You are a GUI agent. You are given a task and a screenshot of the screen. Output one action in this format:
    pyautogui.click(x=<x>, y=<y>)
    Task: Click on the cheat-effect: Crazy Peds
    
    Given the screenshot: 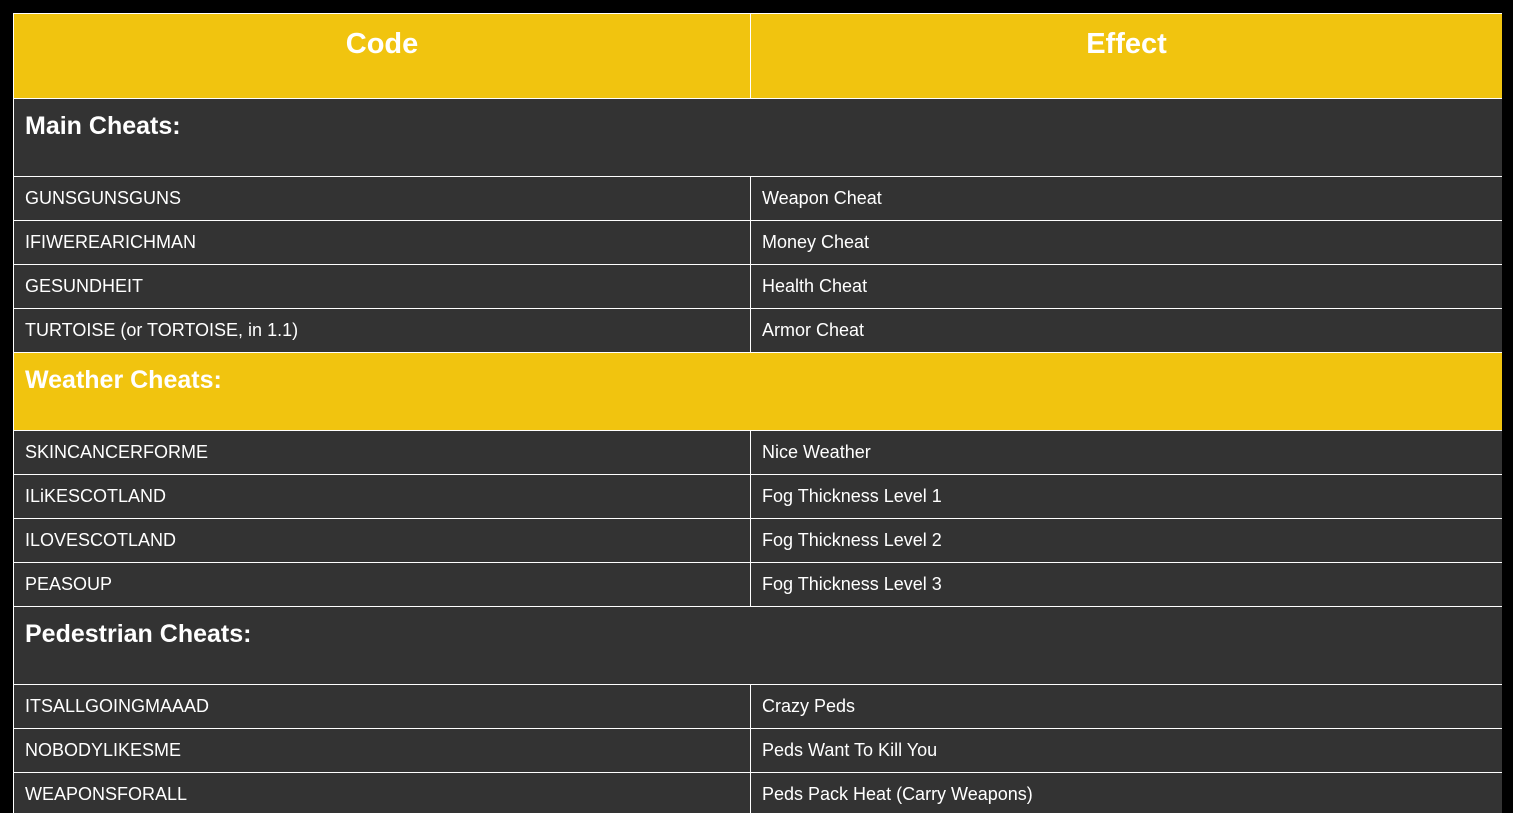 What is the action you would take?
    pyautogui.click(x=1127, y=707)
    